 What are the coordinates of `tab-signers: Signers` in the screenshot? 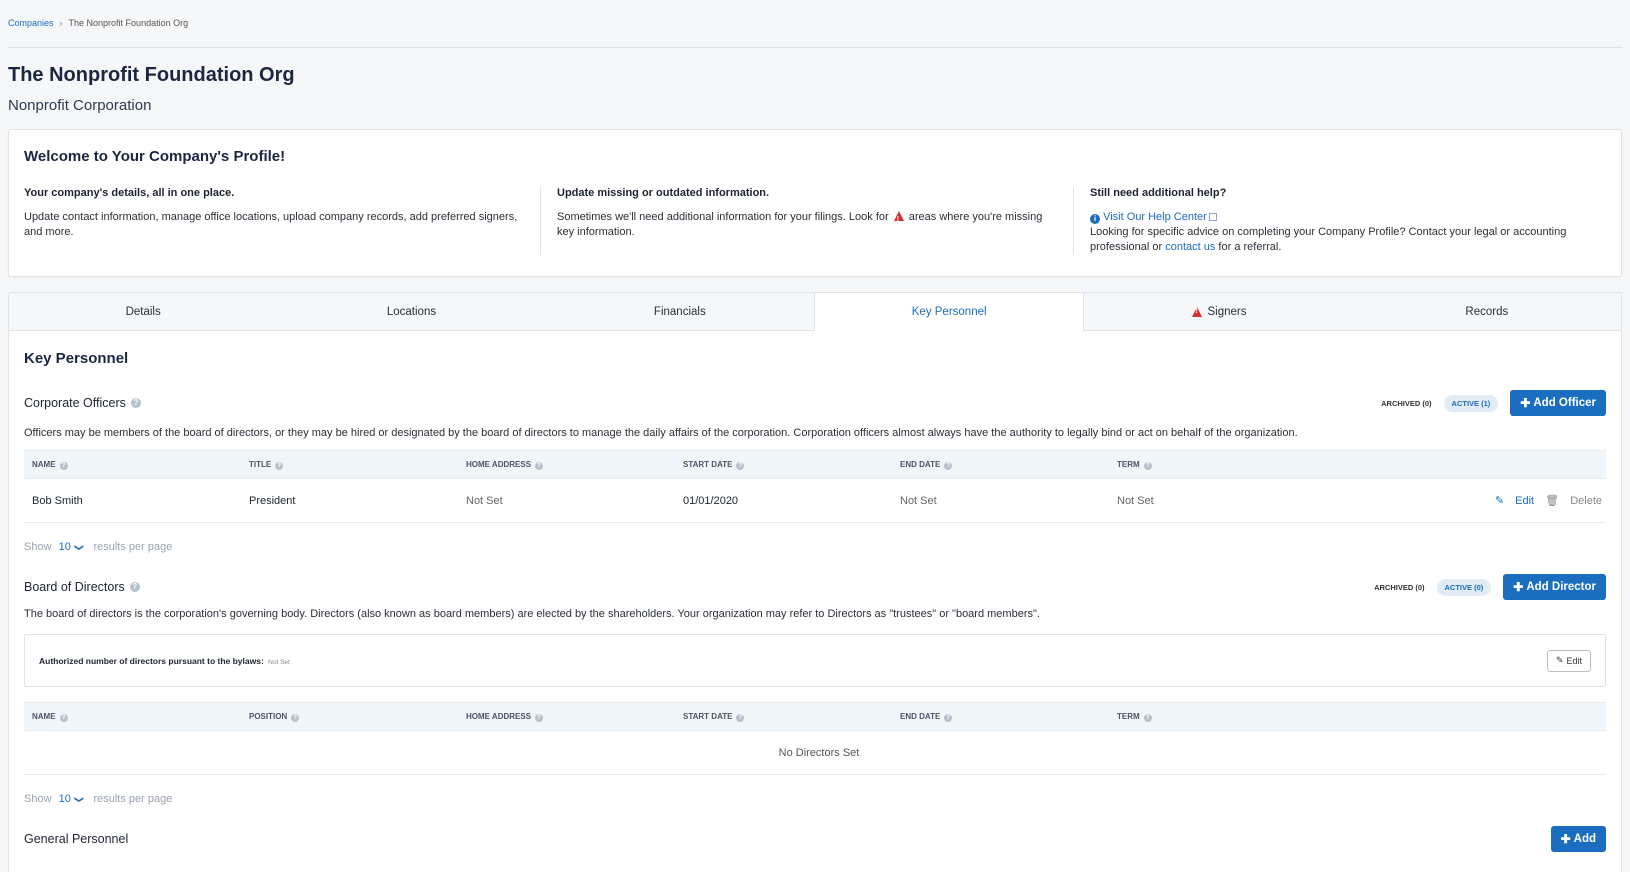 It's located at (1218, 311).